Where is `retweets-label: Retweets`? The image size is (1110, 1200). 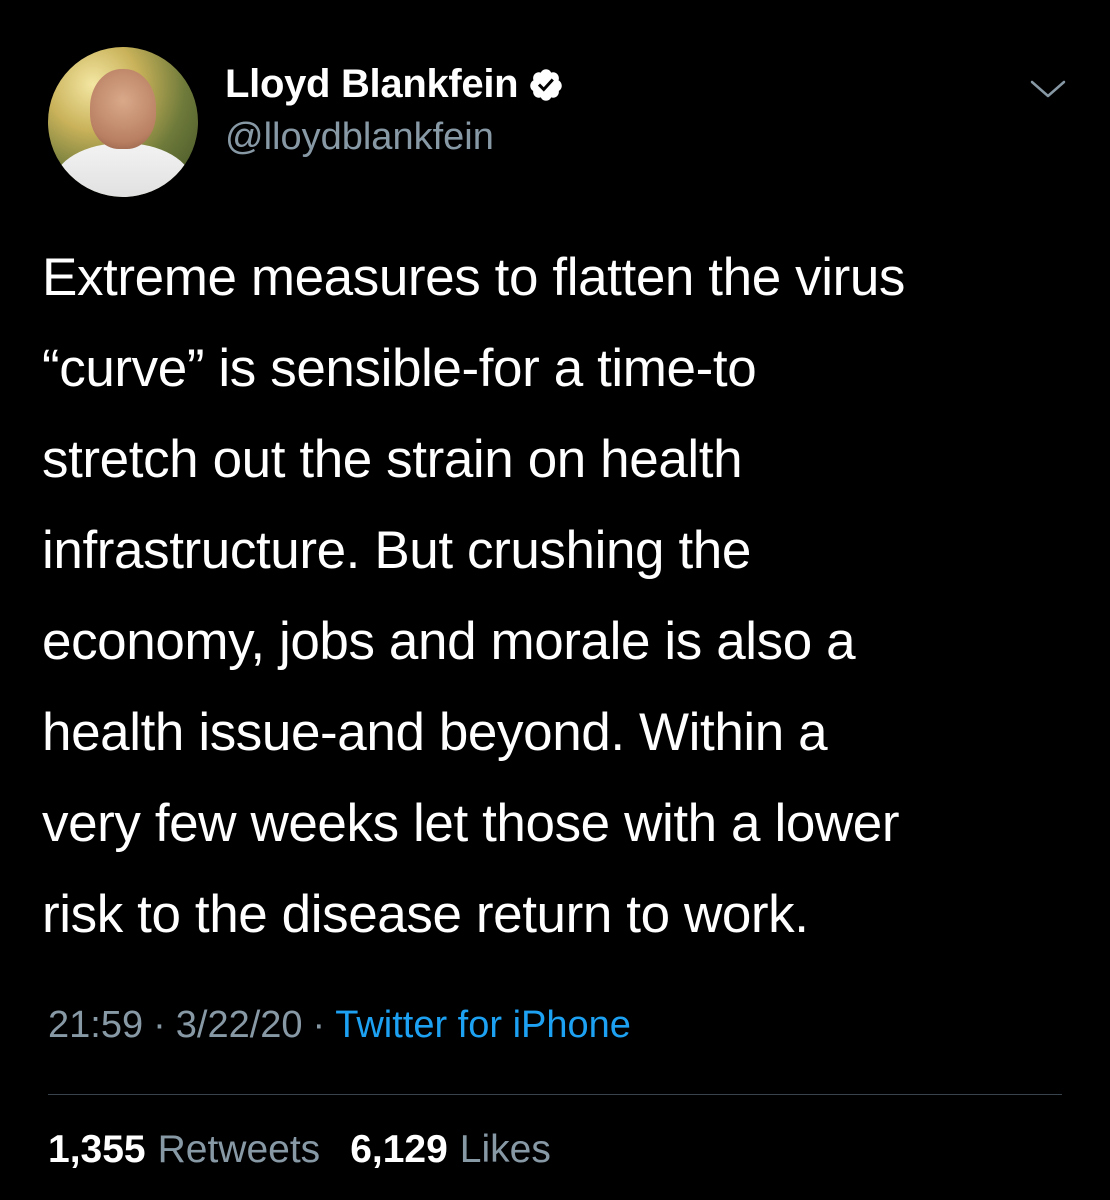 retweets-label: Retweets is located at coordinates (239, 1149).